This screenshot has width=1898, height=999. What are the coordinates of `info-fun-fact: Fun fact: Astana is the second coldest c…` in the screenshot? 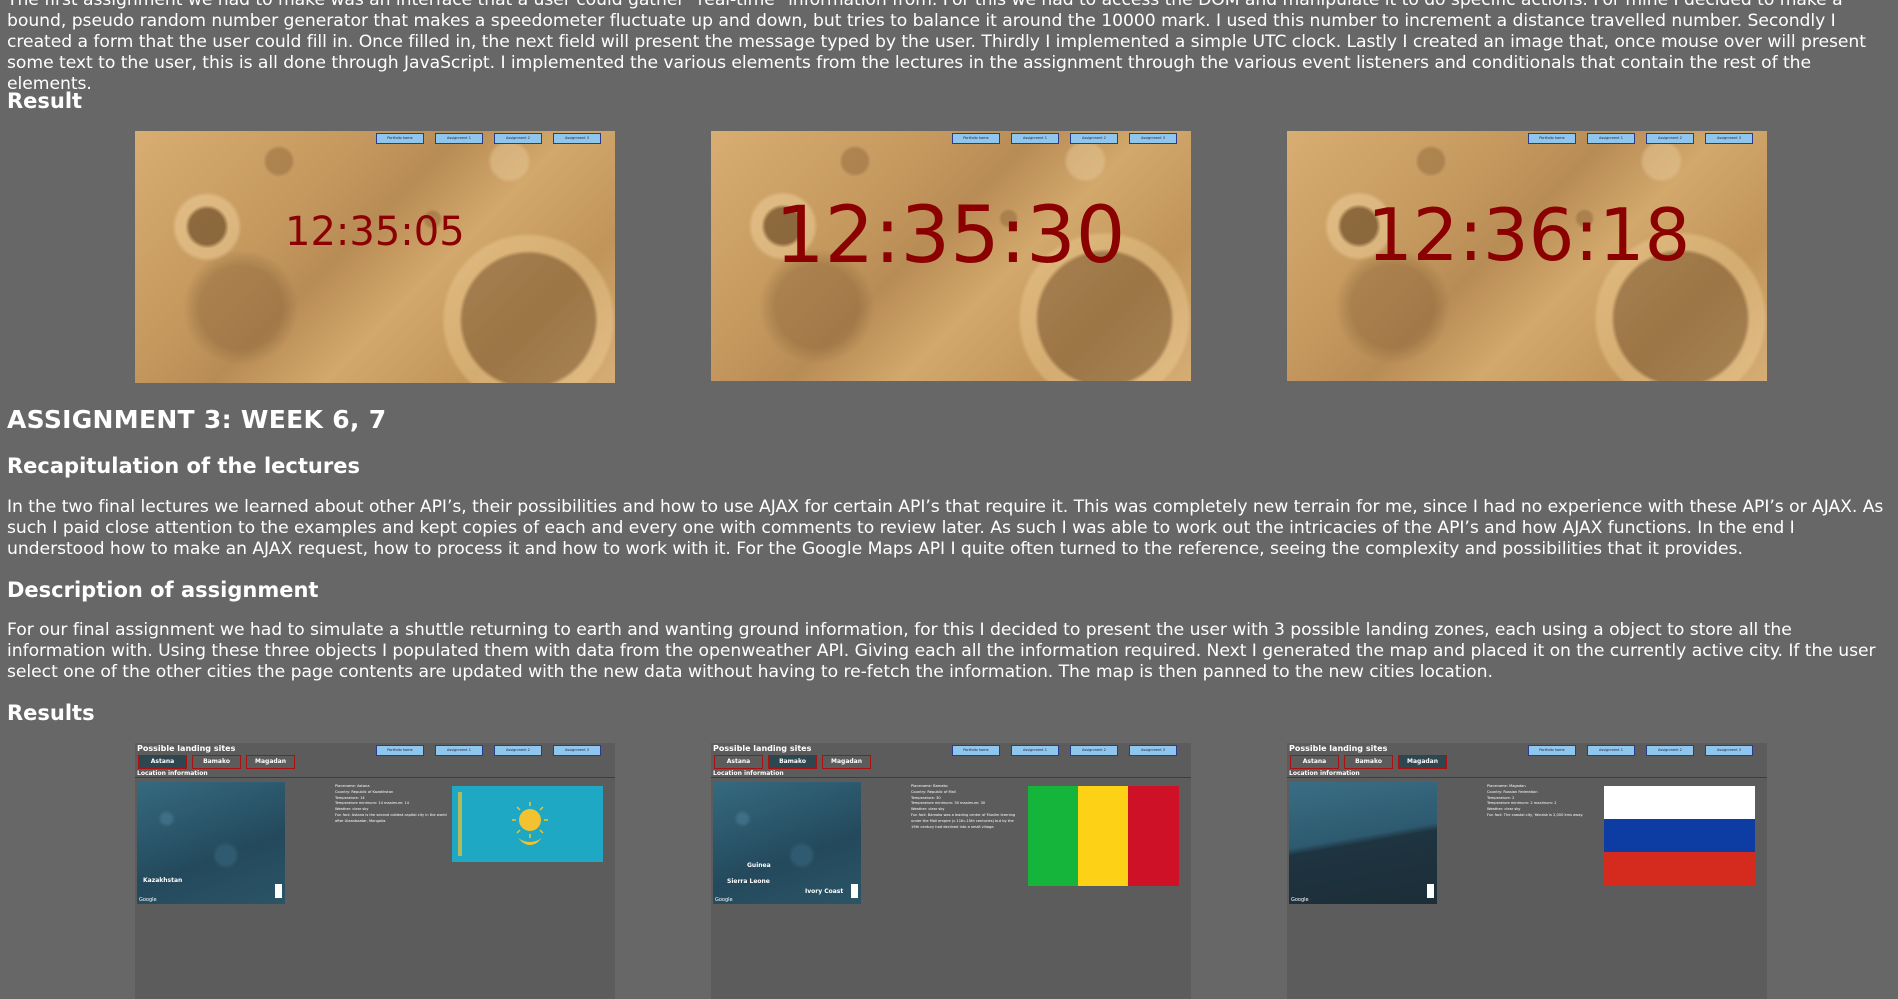 It's located at (391, 817).